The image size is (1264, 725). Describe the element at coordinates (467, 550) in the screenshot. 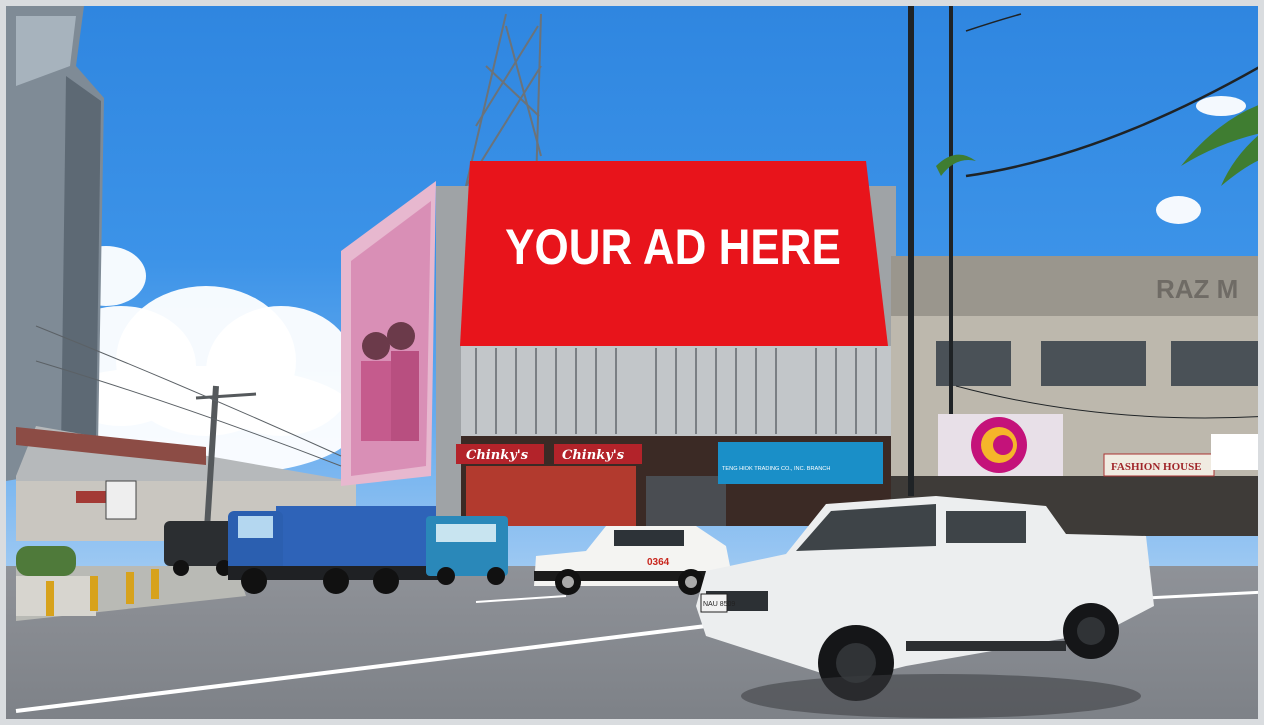

I see `jeepney` at that location.